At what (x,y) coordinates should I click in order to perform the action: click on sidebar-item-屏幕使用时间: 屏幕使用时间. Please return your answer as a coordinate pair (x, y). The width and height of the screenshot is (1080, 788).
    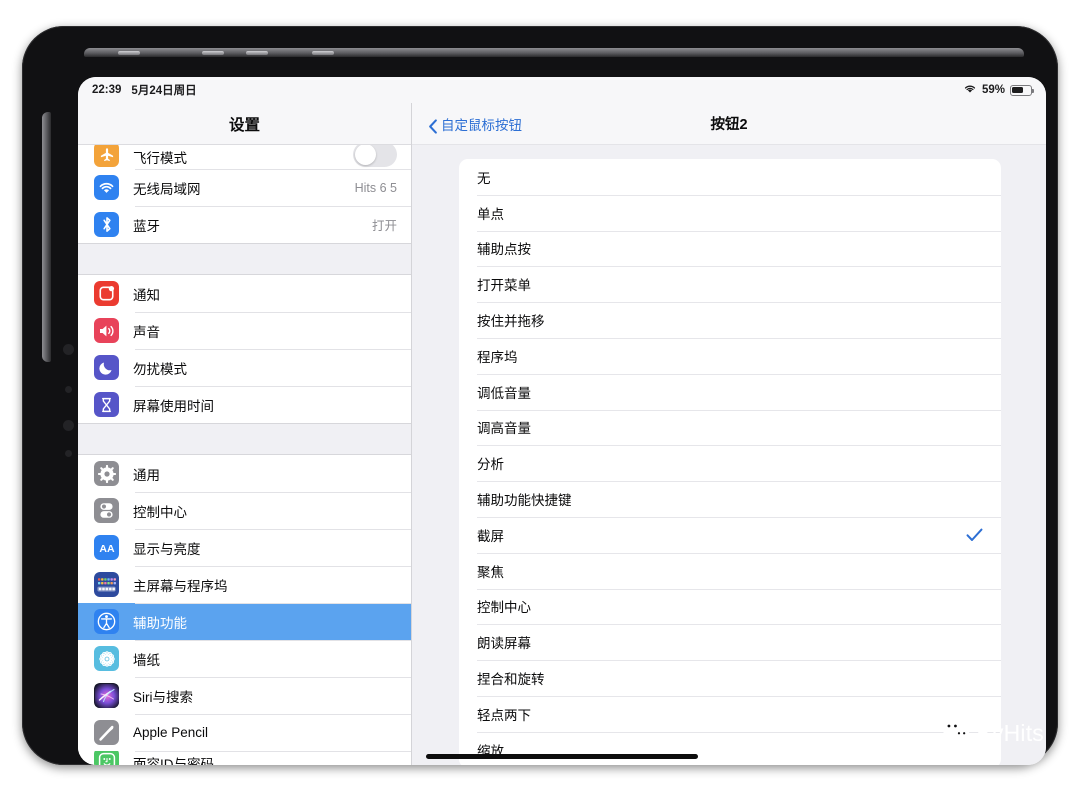
    Looking at the image, I should click on (244, 404).